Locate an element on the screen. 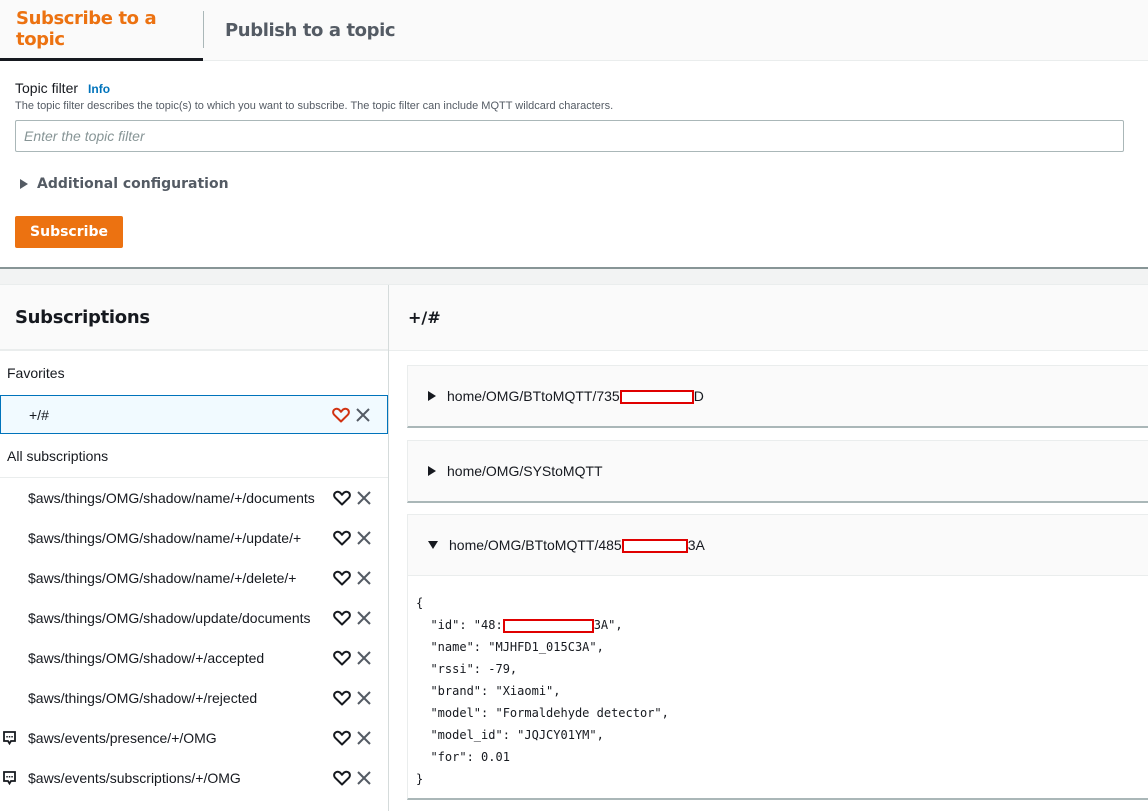  payload-text: 3A", is located at coordinates (608, 625).